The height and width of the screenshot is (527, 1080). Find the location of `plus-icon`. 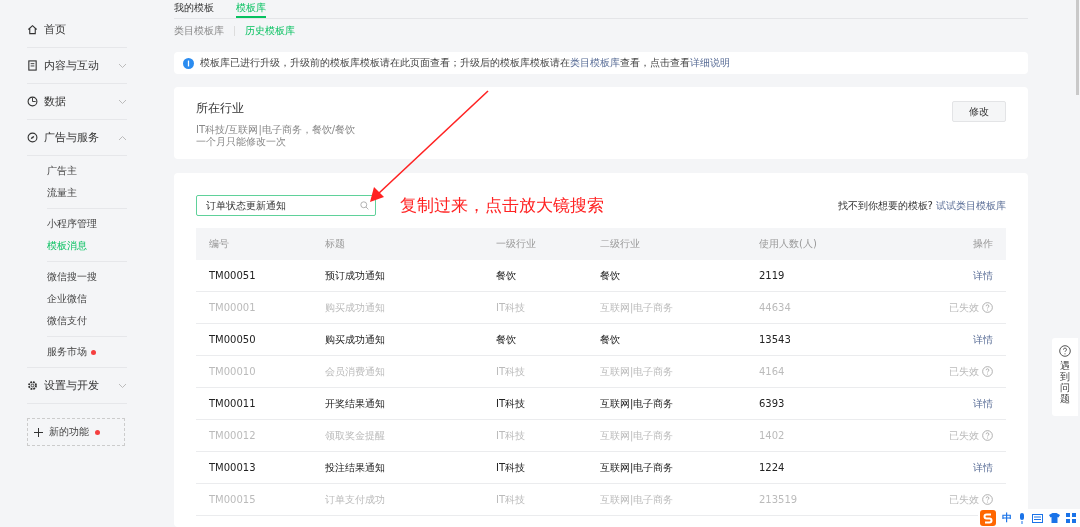

plus-icon is located at coordinates (38, 432).